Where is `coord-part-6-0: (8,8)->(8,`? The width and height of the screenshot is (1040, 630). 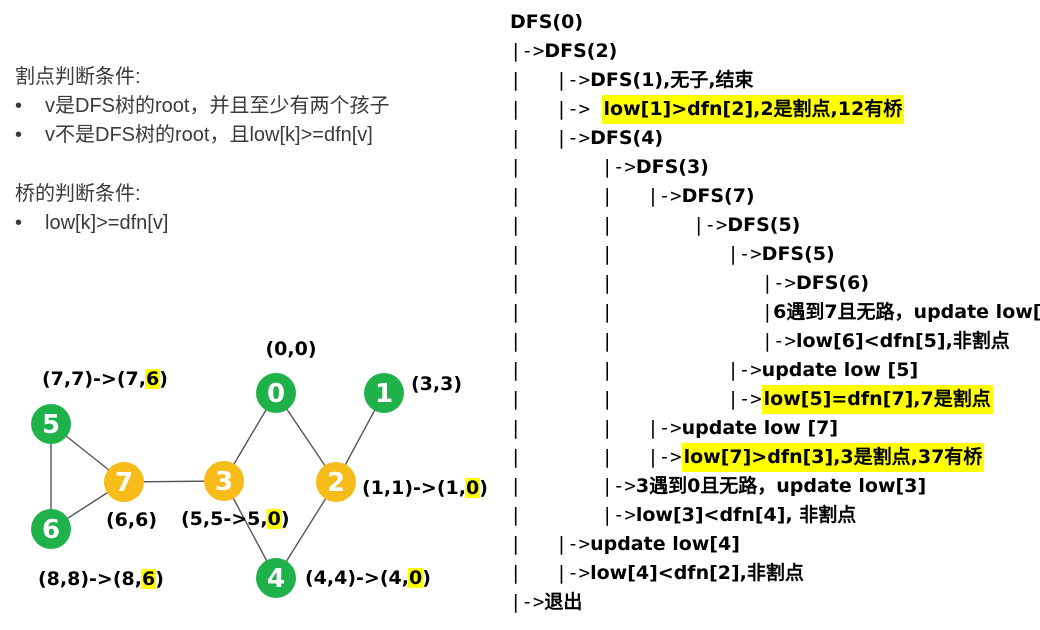
coord-part-6-0: (8,8)->(8, is located at coordinates (90, 579).